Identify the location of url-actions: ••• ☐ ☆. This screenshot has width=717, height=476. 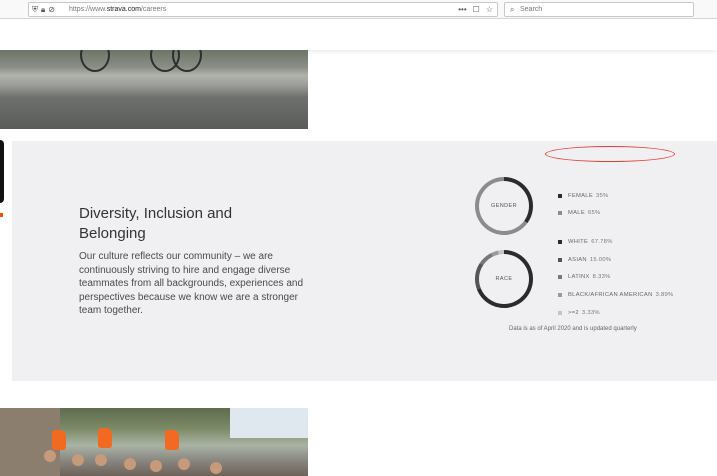
(475, 10).